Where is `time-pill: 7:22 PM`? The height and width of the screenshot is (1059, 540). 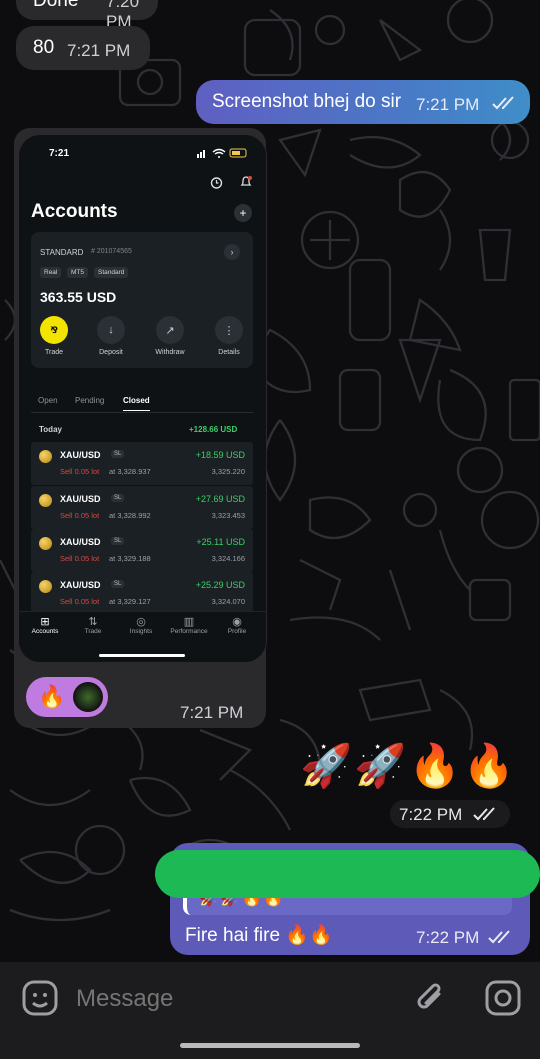 time-pill: 7:22 PM is located at coordinates (450, 814).